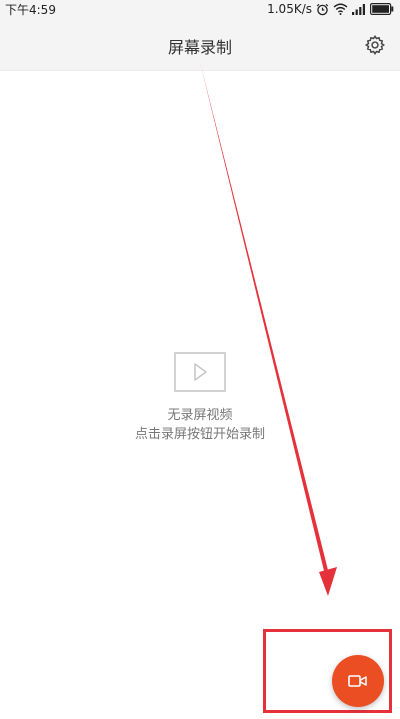 This screenshot has height=719, width=400. I want to click on empty-state-icon, so click(200, 372).